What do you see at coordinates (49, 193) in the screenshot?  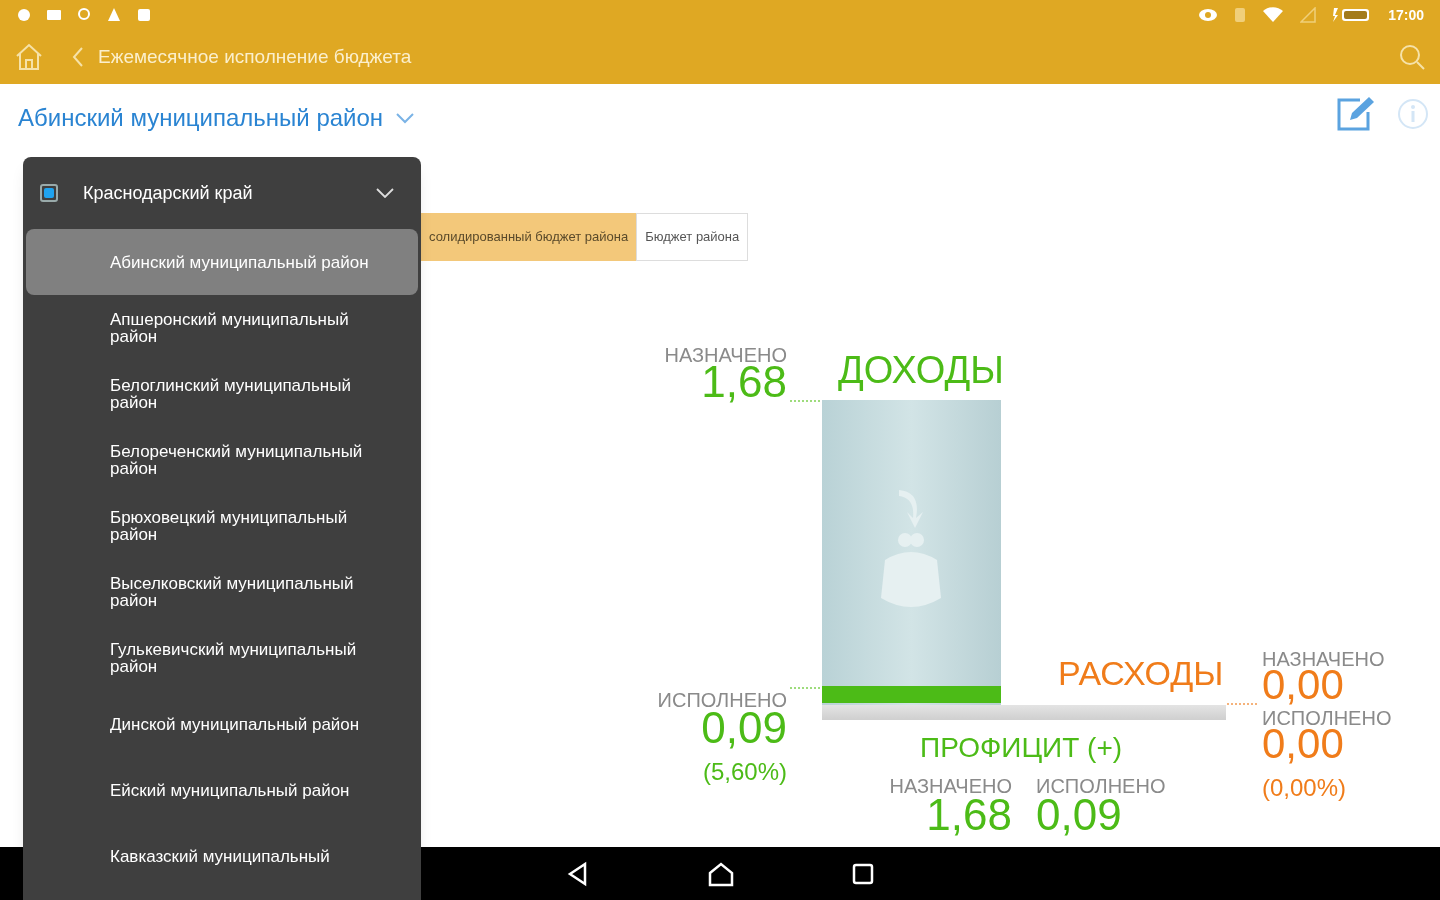 I see `checkbox` at bounding box center [49, 193].